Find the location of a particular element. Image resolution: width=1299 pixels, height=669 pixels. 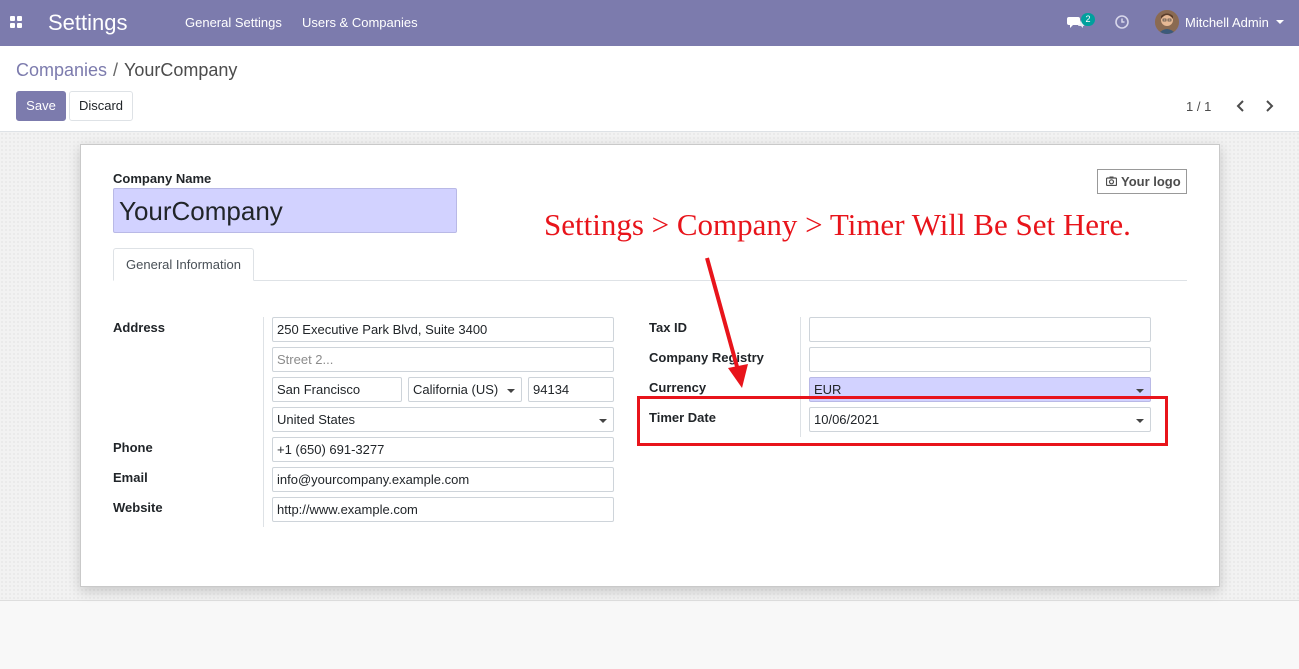

user-menu-chevron-down-icon is located at coordinates (1280, 22).